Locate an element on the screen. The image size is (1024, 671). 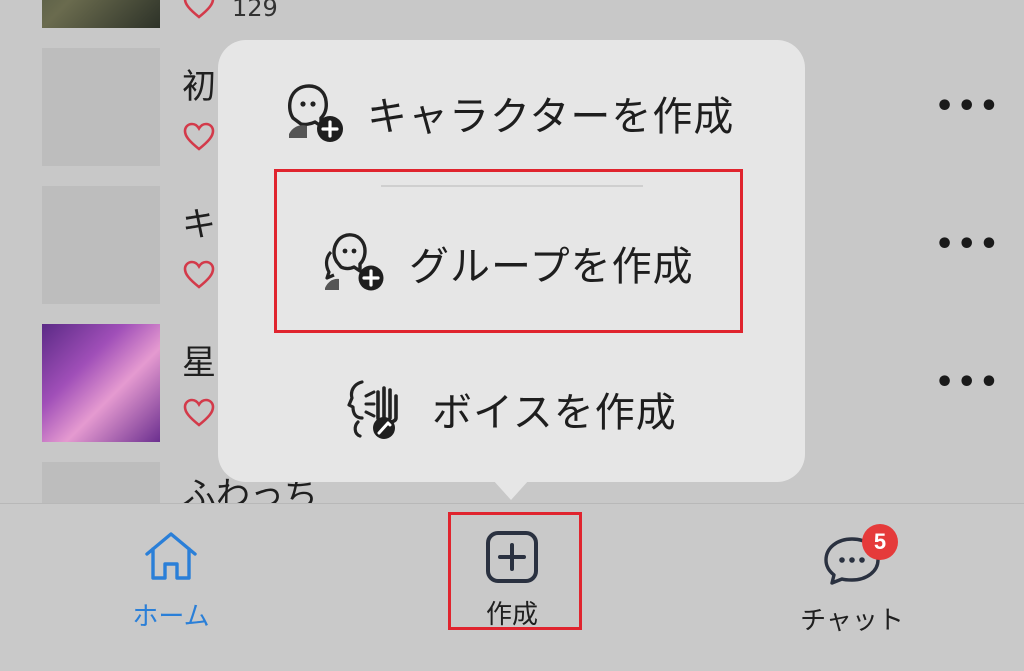
tab-label: ホーム is located at coordinates (171, 617).